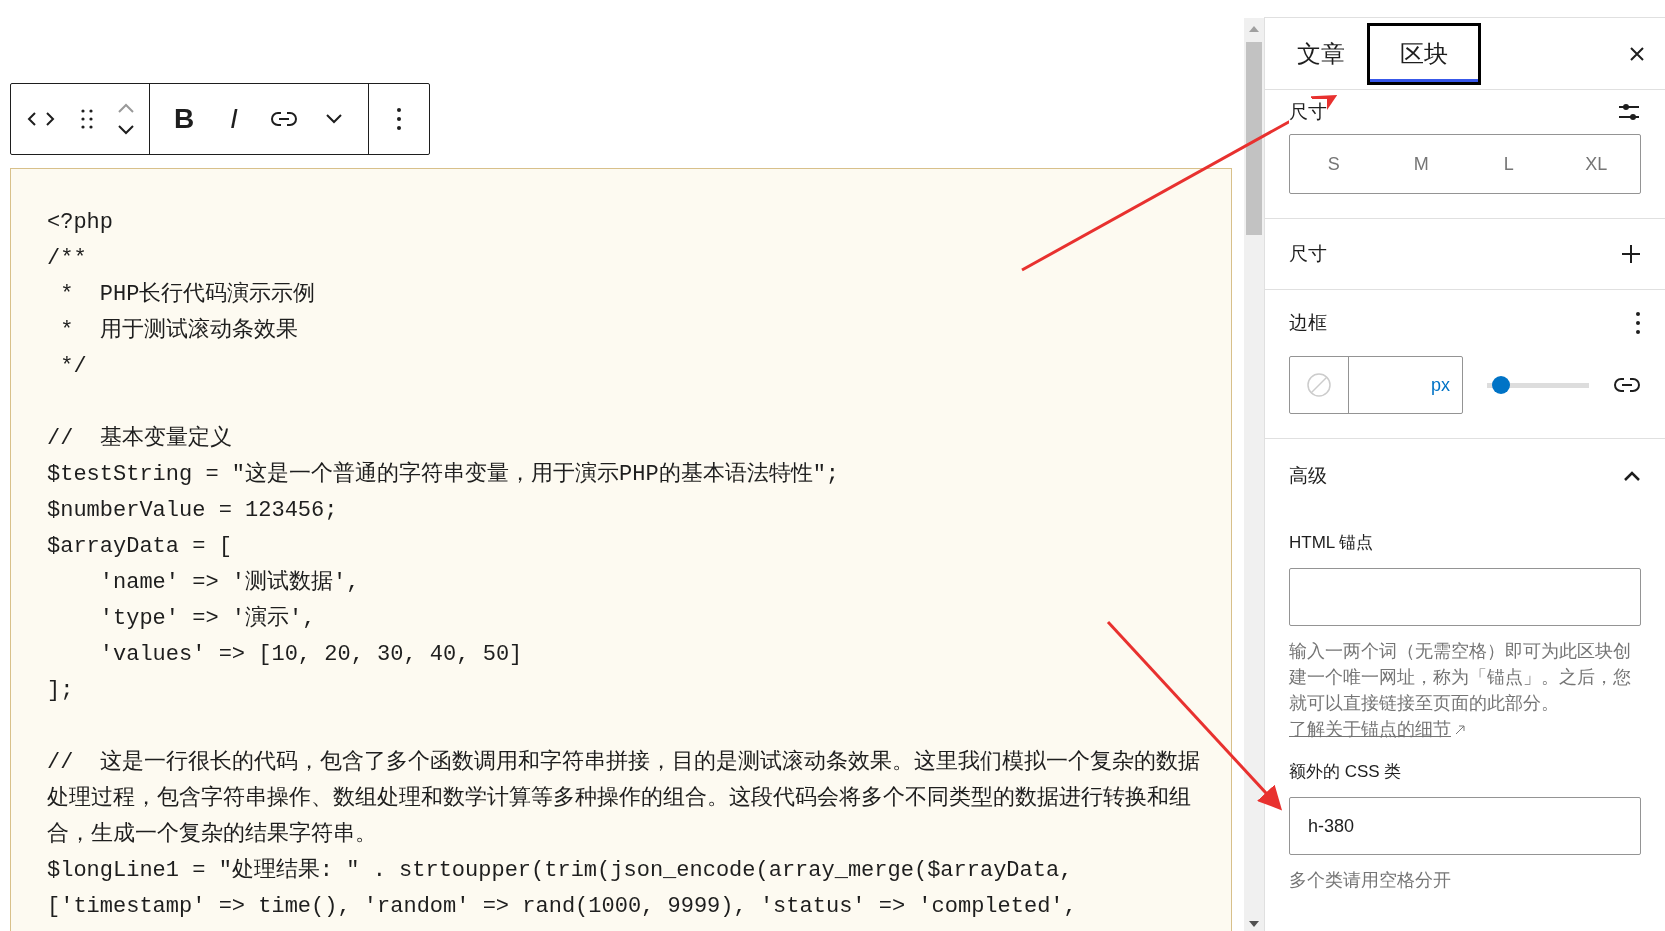 This screenshot has height=931, width=1665. I want to click on sidebar-tab: 区块, so click(1424, 53).